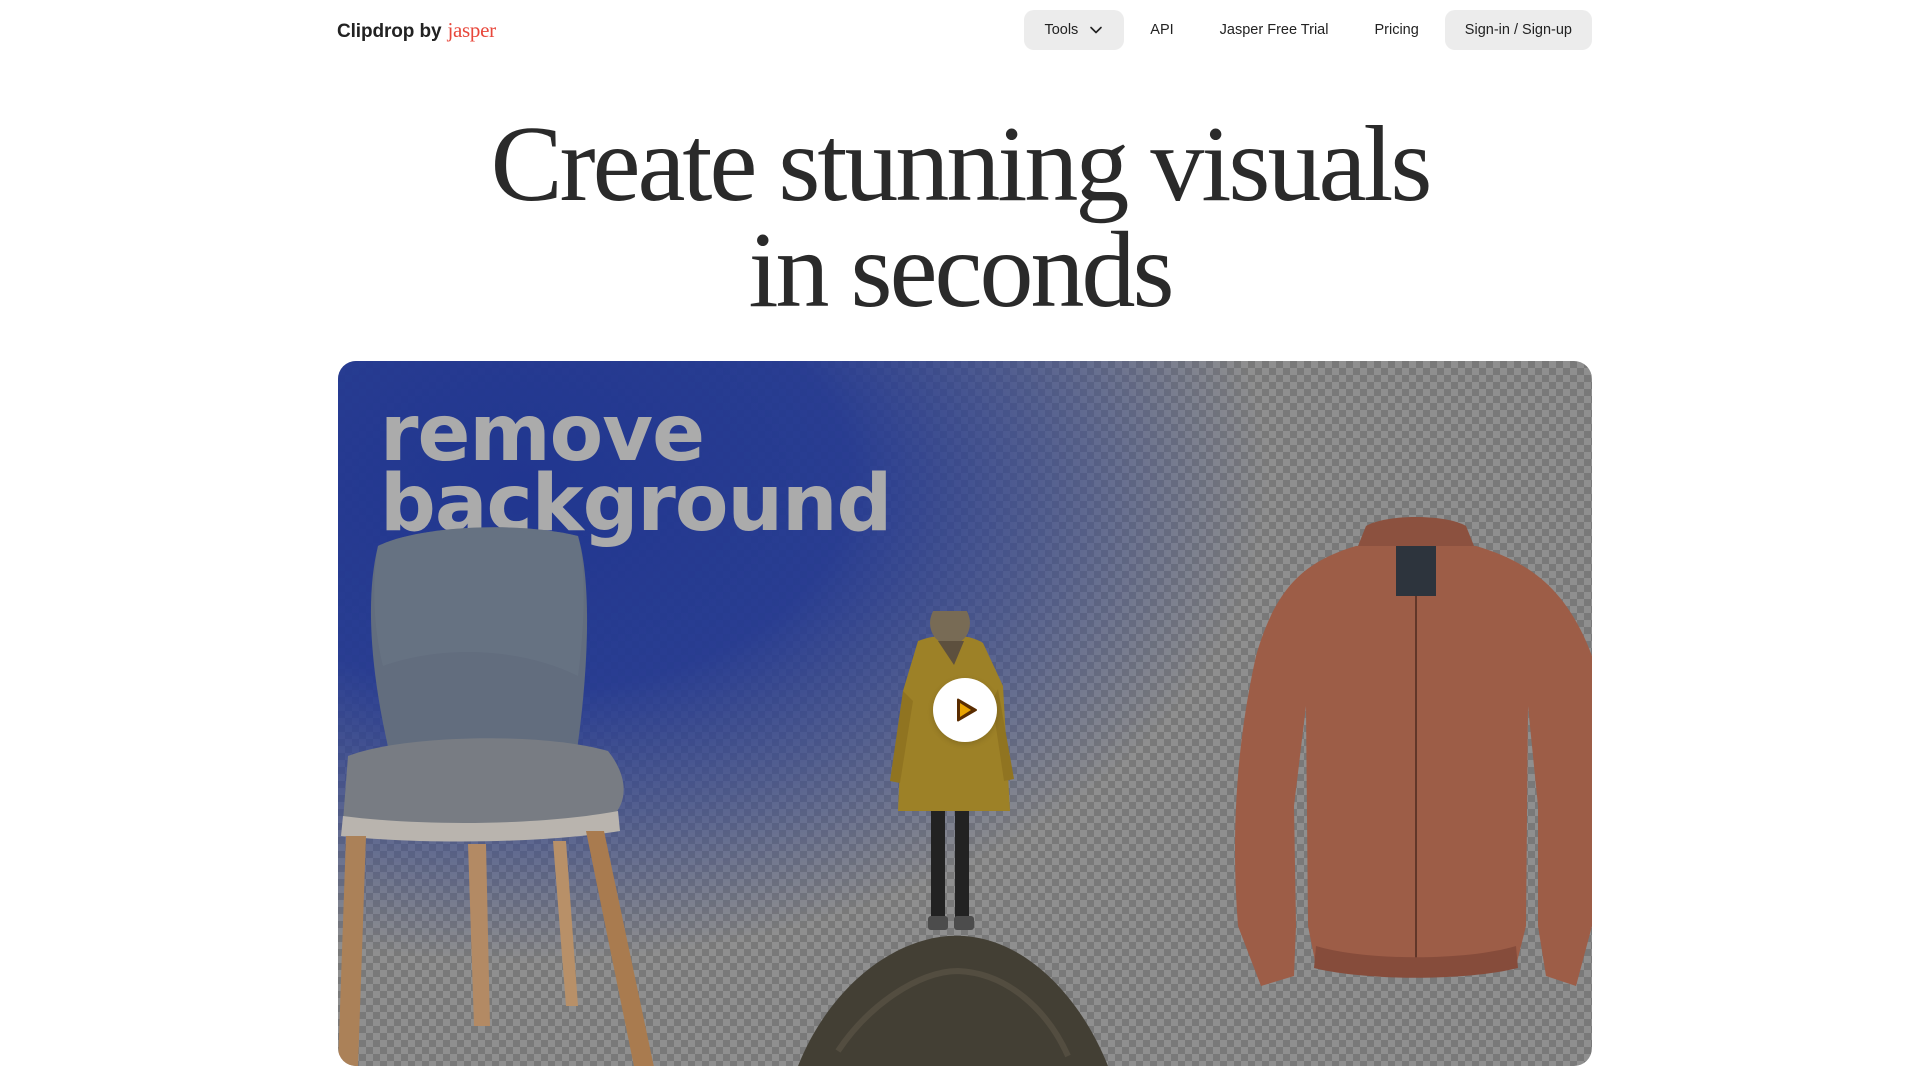  I want to click on play-button, so click(965, 710).